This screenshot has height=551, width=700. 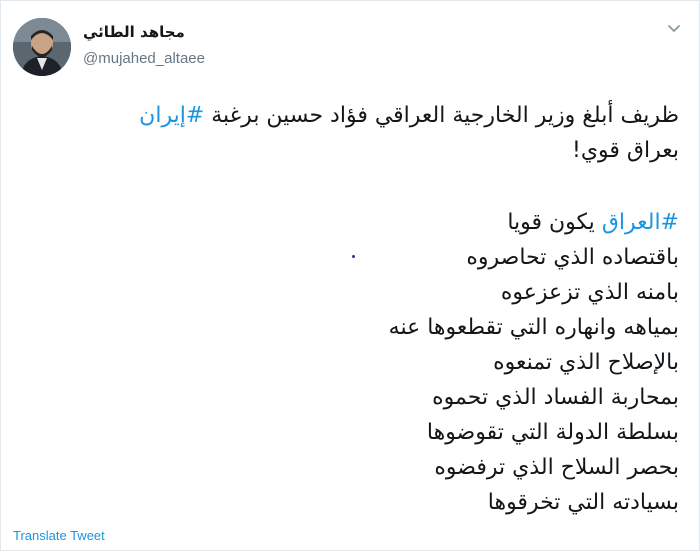 What do you see at coordinates (349, 222) in the screenshot?
I see `tweet-line-3: #العراق يكون قويا` at bounding box center [349, 222].